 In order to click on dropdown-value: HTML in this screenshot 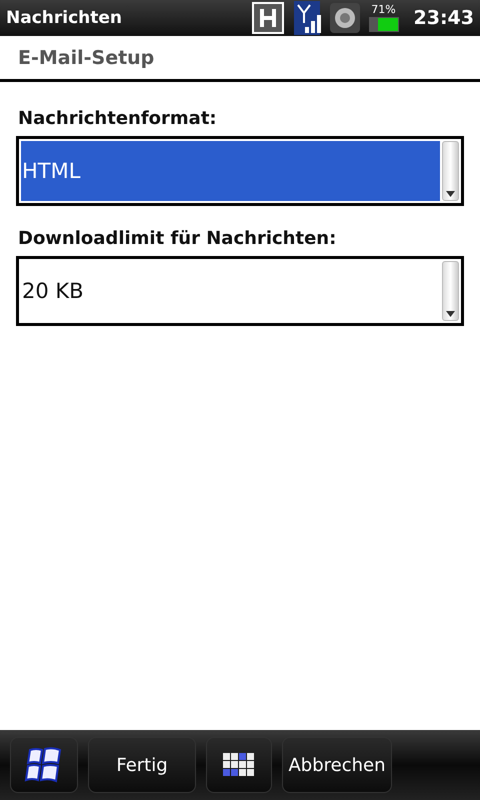, I will do `click(230, 171)`.